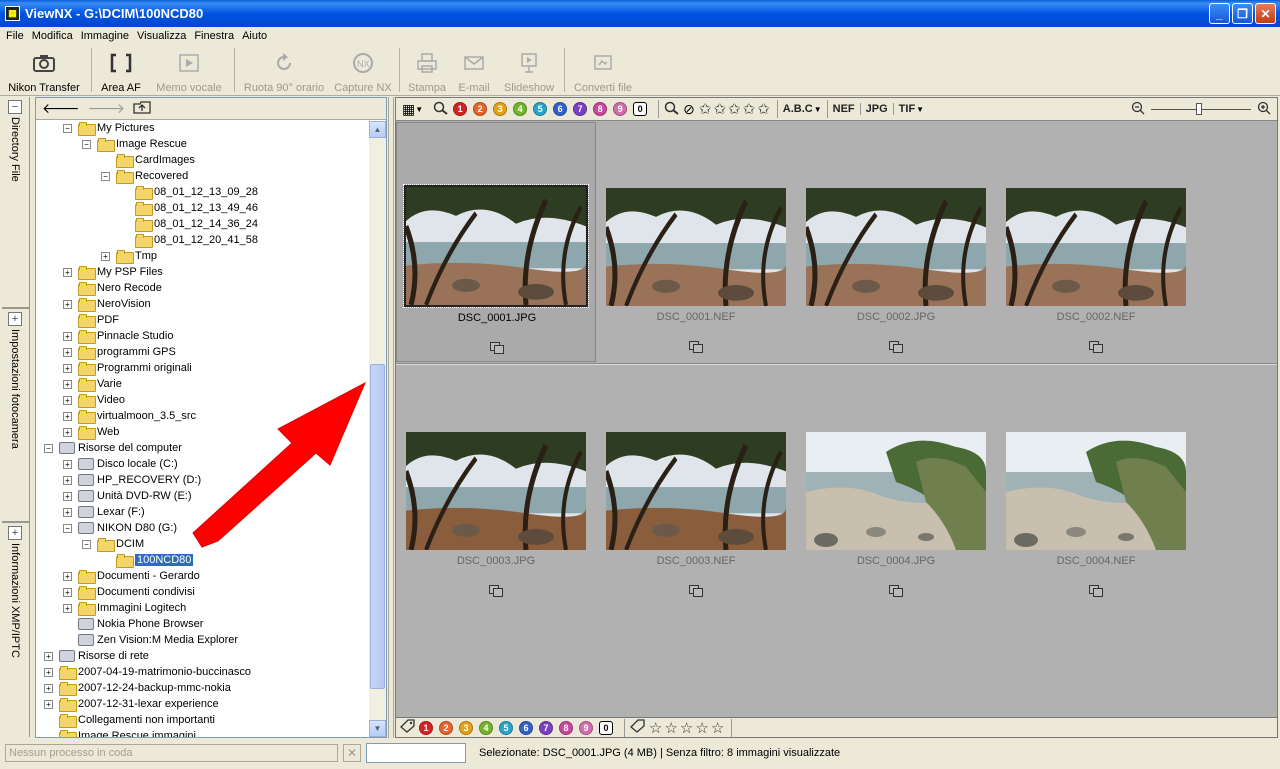 The width and height of the screenshot is (1280, 769). I want to click on tree-scrollbar: ▲ ▼, so click(377, 429).